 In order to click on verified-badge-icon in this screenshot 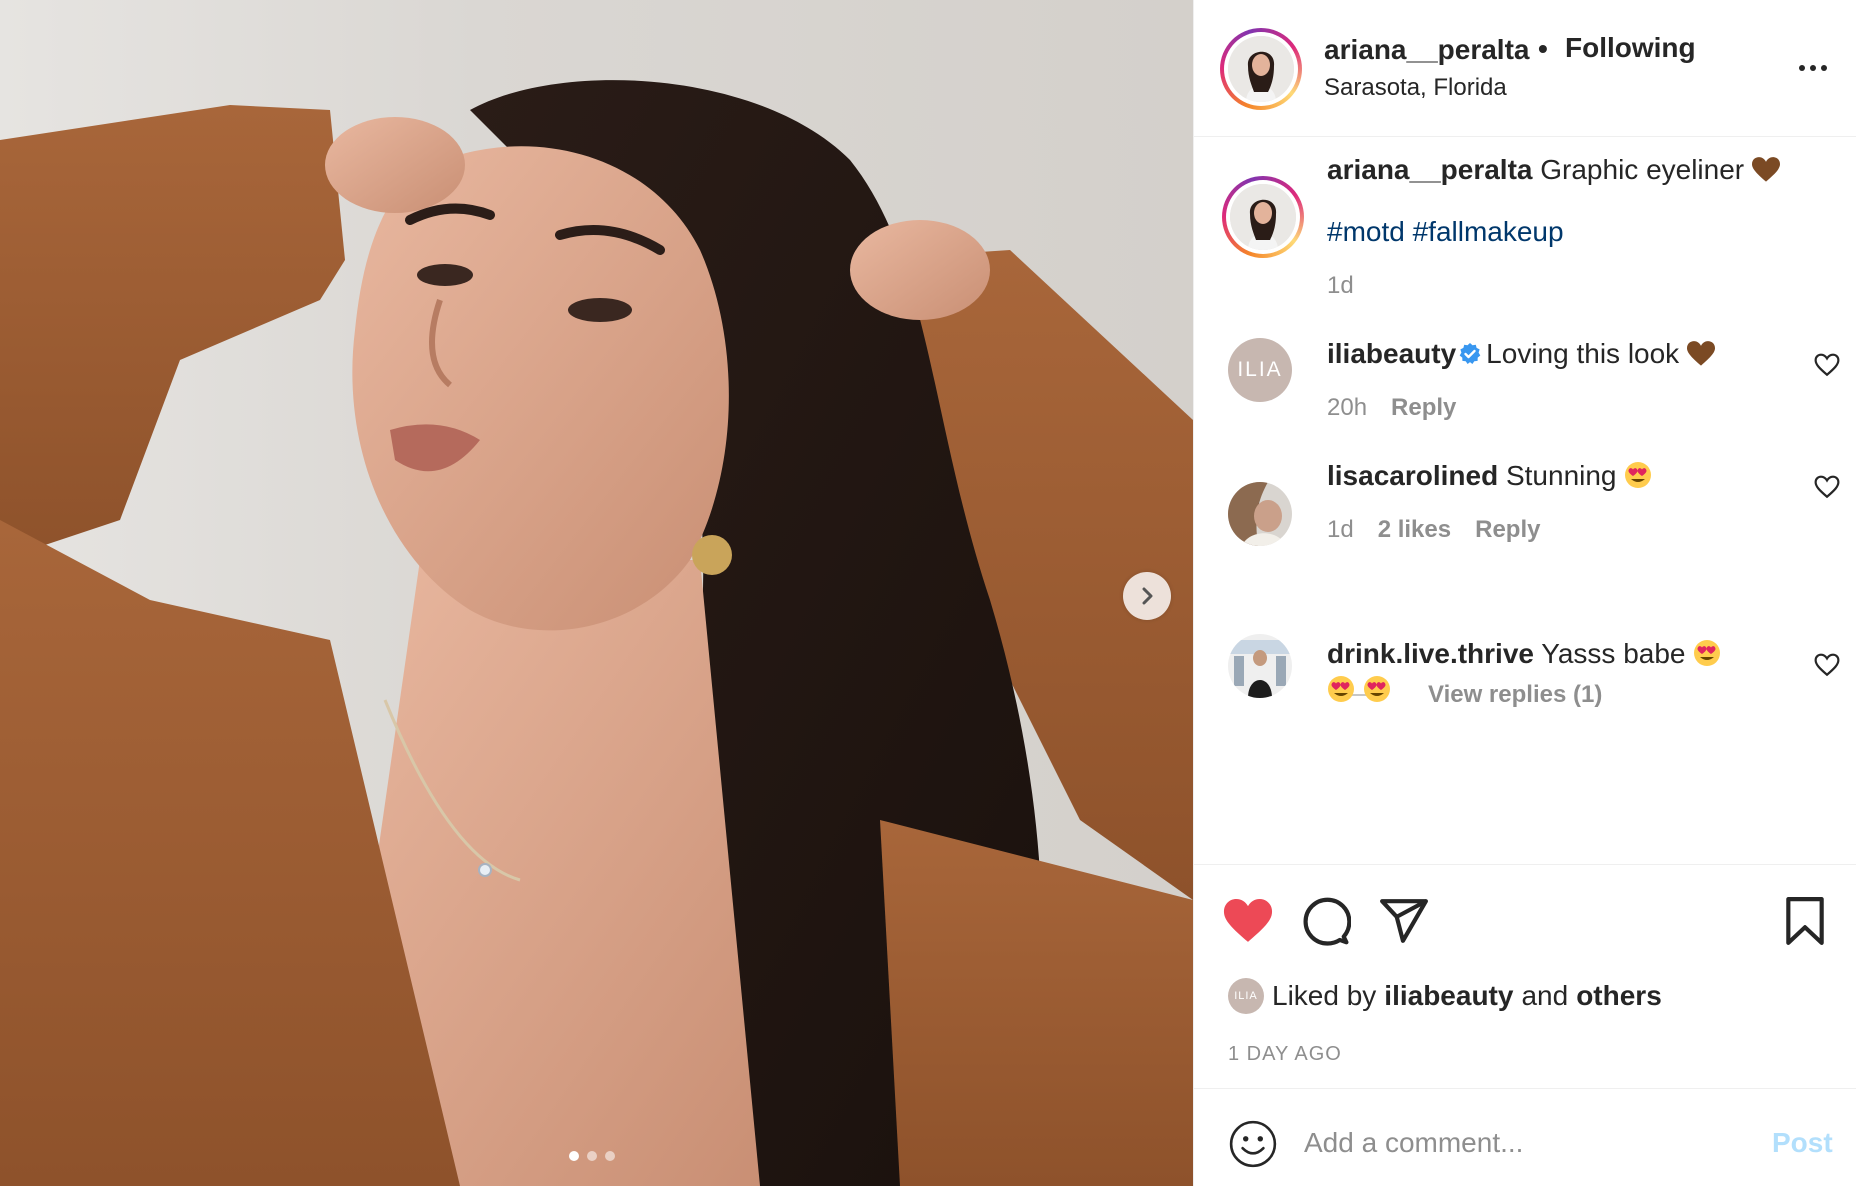, I will do `click(1470, 353)`.